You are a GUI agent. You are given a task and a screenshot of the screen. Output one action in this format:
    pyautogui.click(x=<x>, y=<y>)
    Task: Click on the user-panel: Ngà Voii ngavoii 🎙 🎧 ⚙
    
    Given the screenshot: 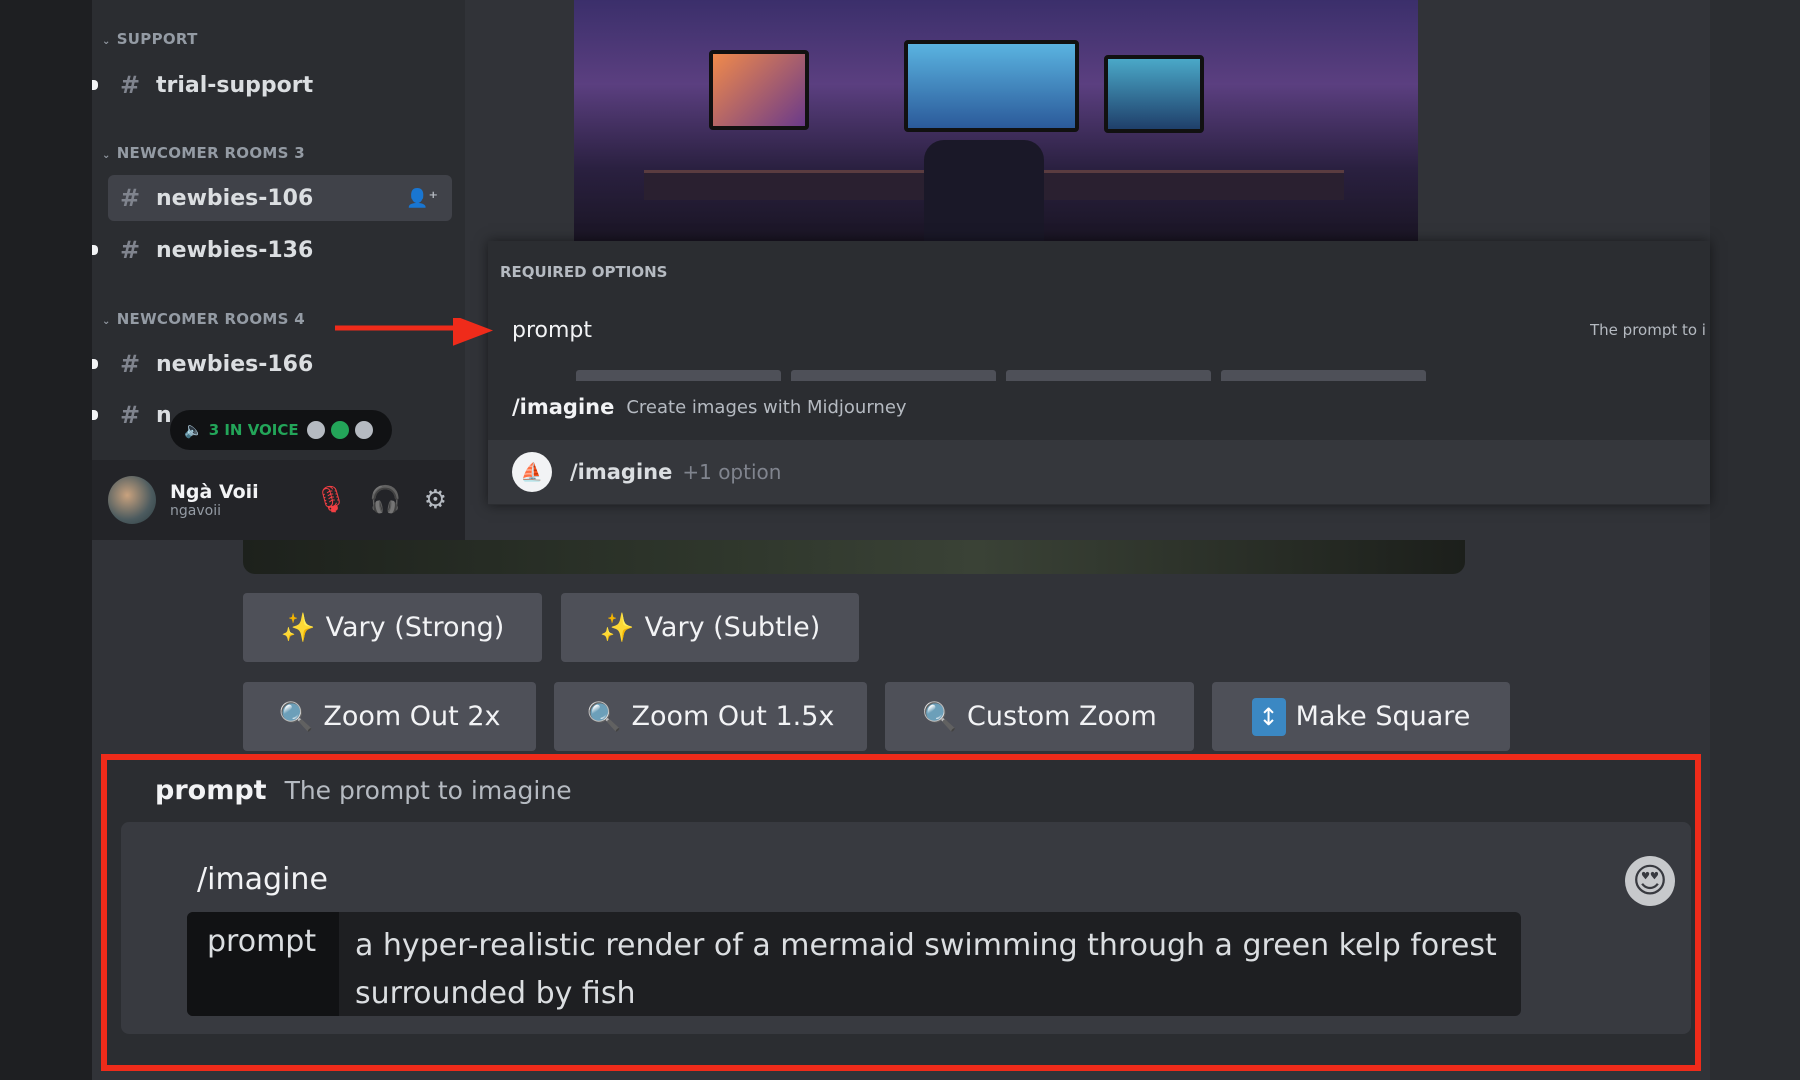 What is the action you would take?
    pyautogui.click(x=278, y=500)
    